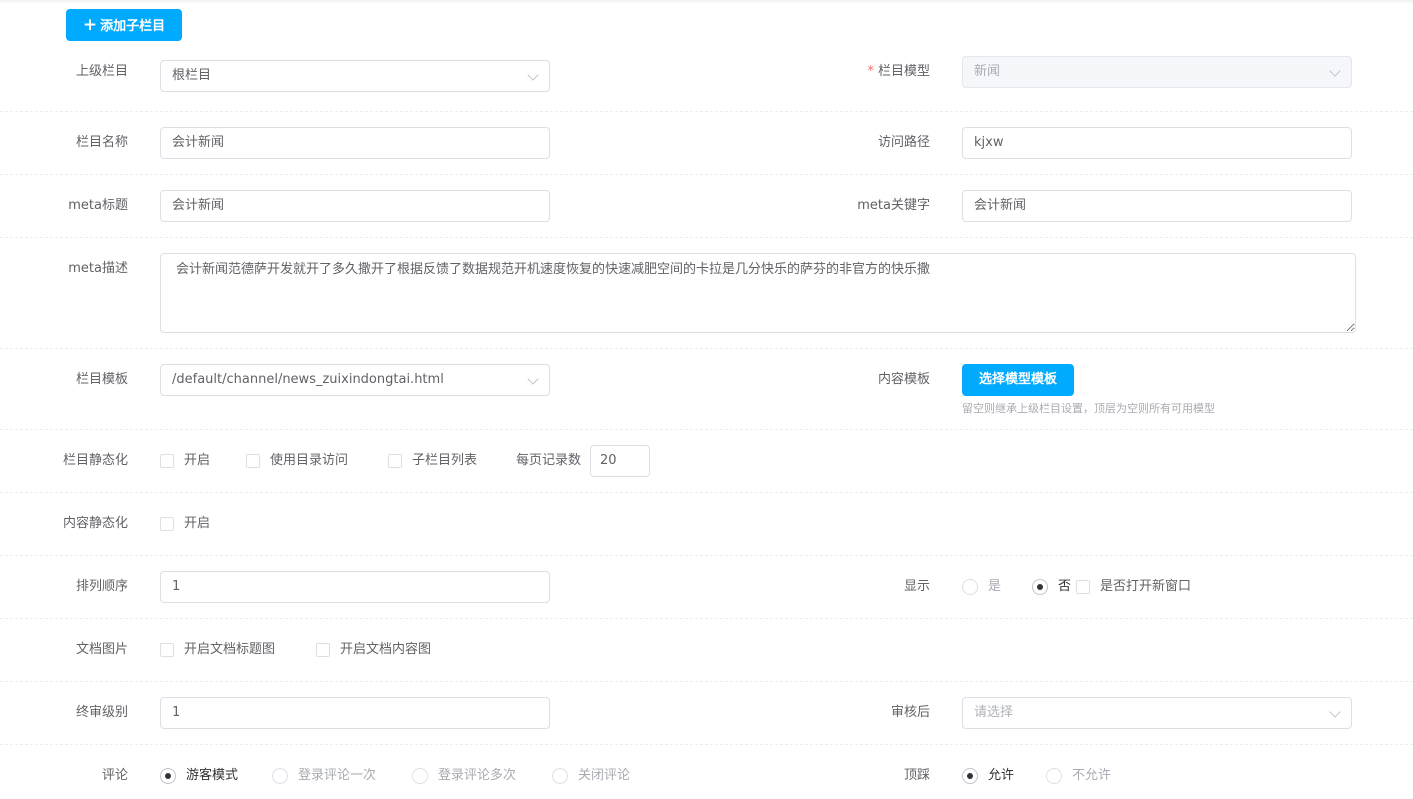  What do you see at coordinates (95, 460) in the screenshot?
I see `channel-static-label: 栏目静态化` at bounding box center [95, 460].